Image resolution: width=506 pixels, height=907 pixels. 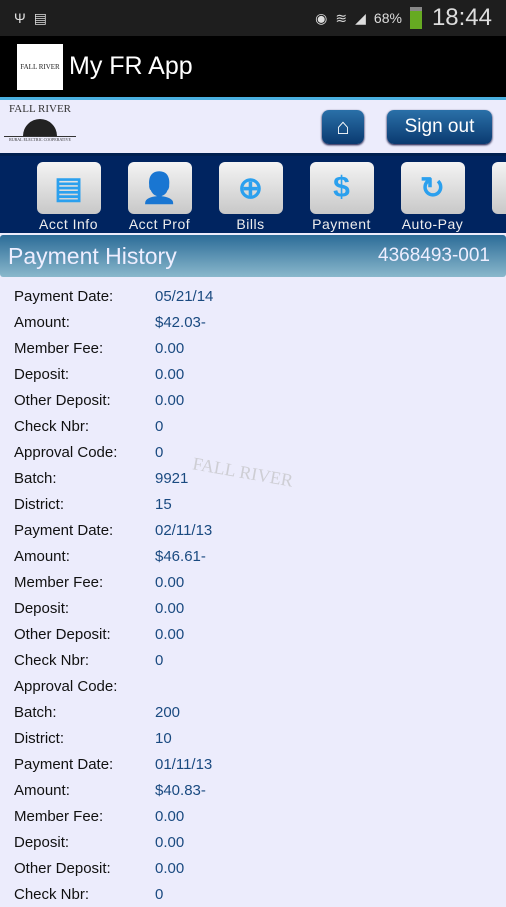 What do you see at coordinates (260, 296) in the screenshot?
I see `list-item: Payment Date:05/21/14` at bounding box center [260, 296].